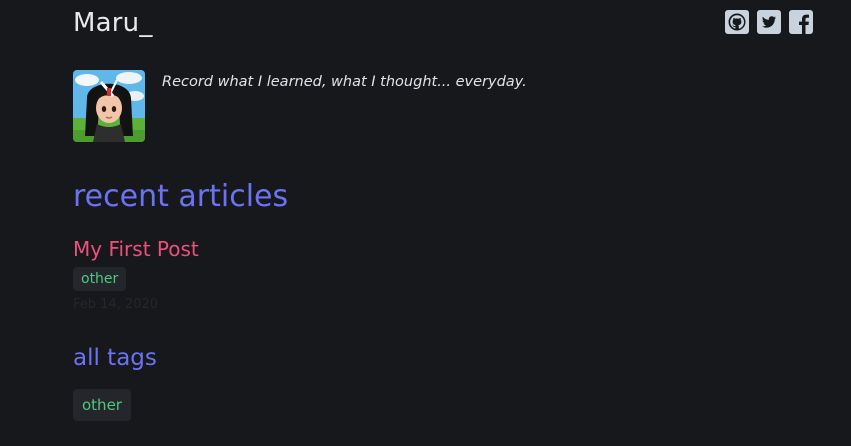 Image resolution: width=851 pixels, height=446 pixels. I want to click on recent-articles-heading: recent articles, so click(181, 196).